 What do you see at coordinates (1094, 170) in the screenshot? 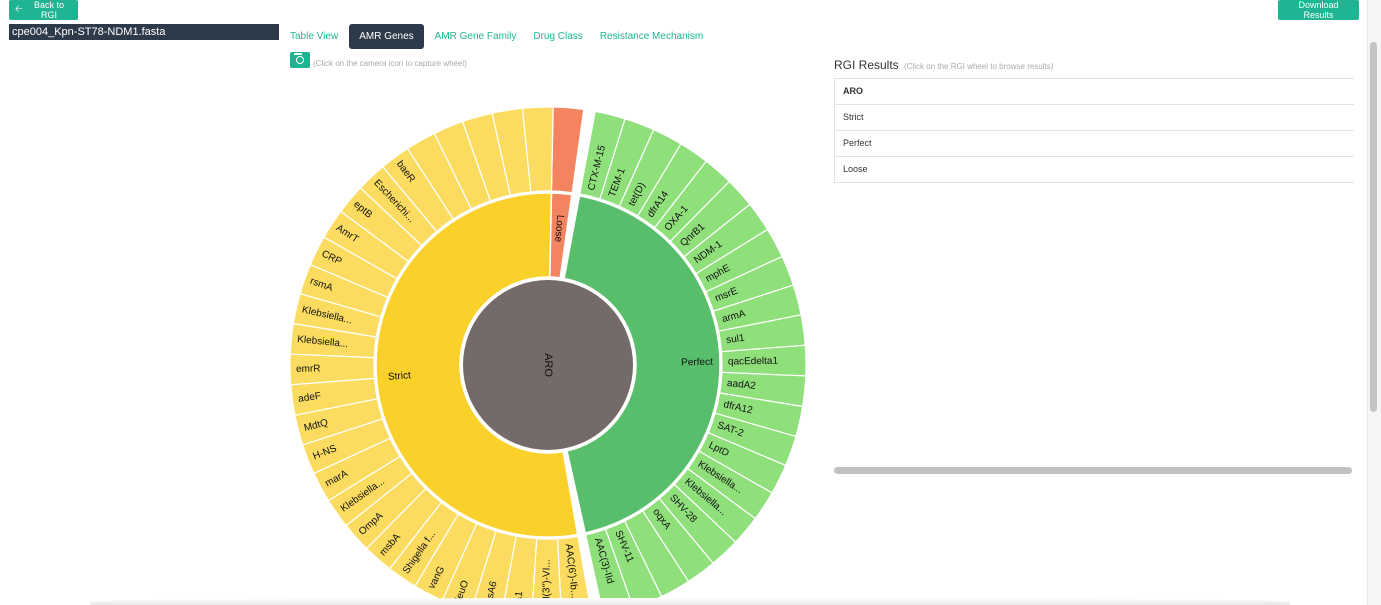
I see `results-row-loose: Loose` at bounding box center [1094, 170].